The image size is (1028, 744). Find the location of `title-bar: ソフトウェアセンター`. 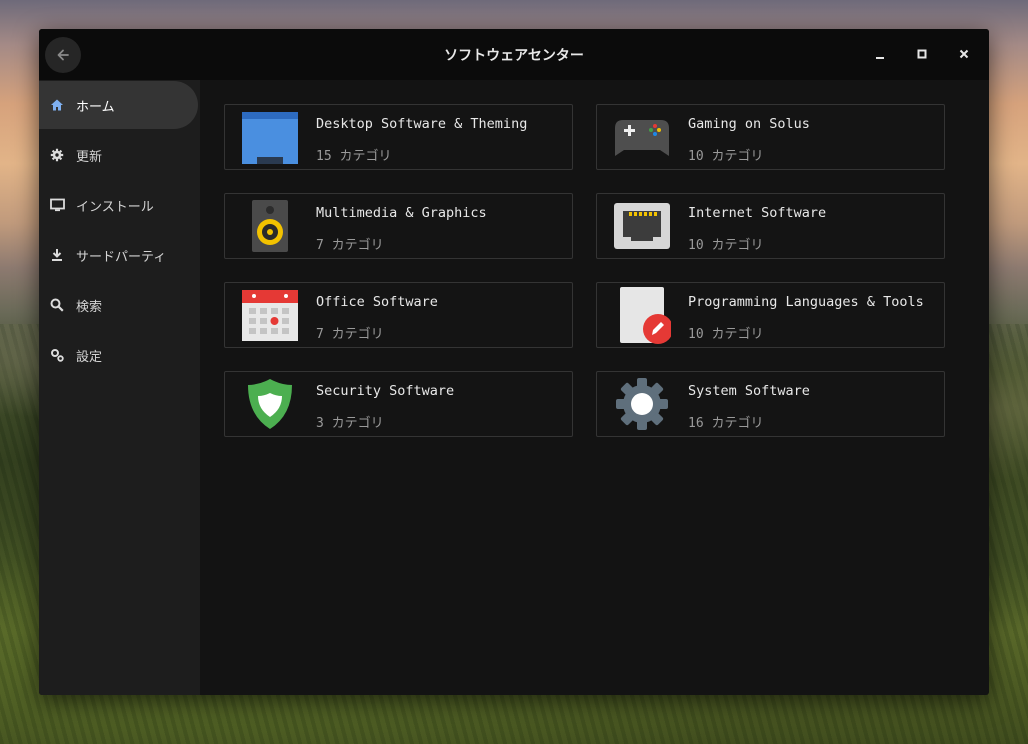

title-bar: ソフトウェアセンター is located at coordinates (514, 54).